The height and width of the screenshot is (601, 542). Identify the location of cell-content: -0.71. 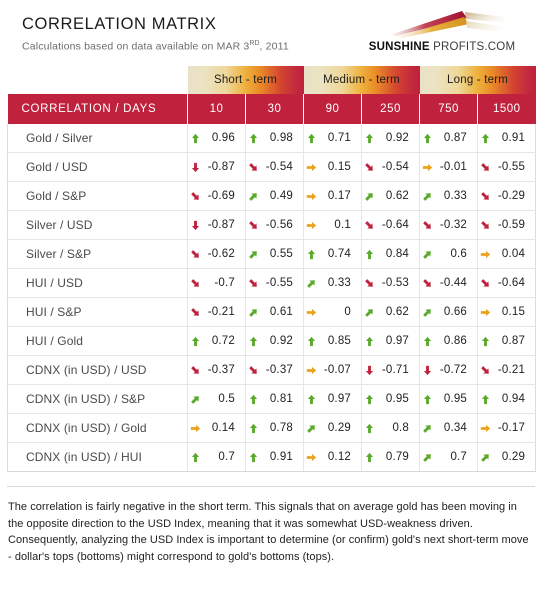
(390, 370).